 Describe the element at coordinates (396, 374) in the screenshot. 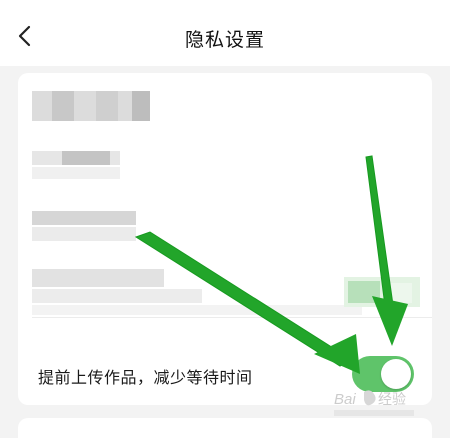

I see `toggle-knob` at that location.